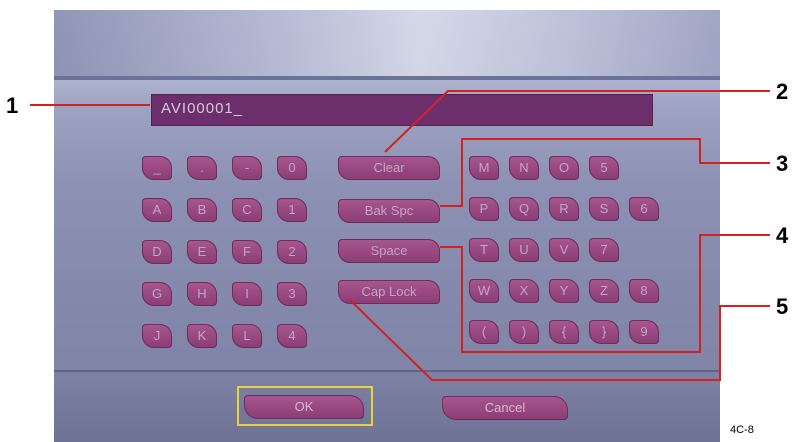 The height and width of the screenshot is (442, 796). What do you see at coordinates (782, 163) in the screenshot?
I see `callout-3: 3` at bounding box center [782, 163].